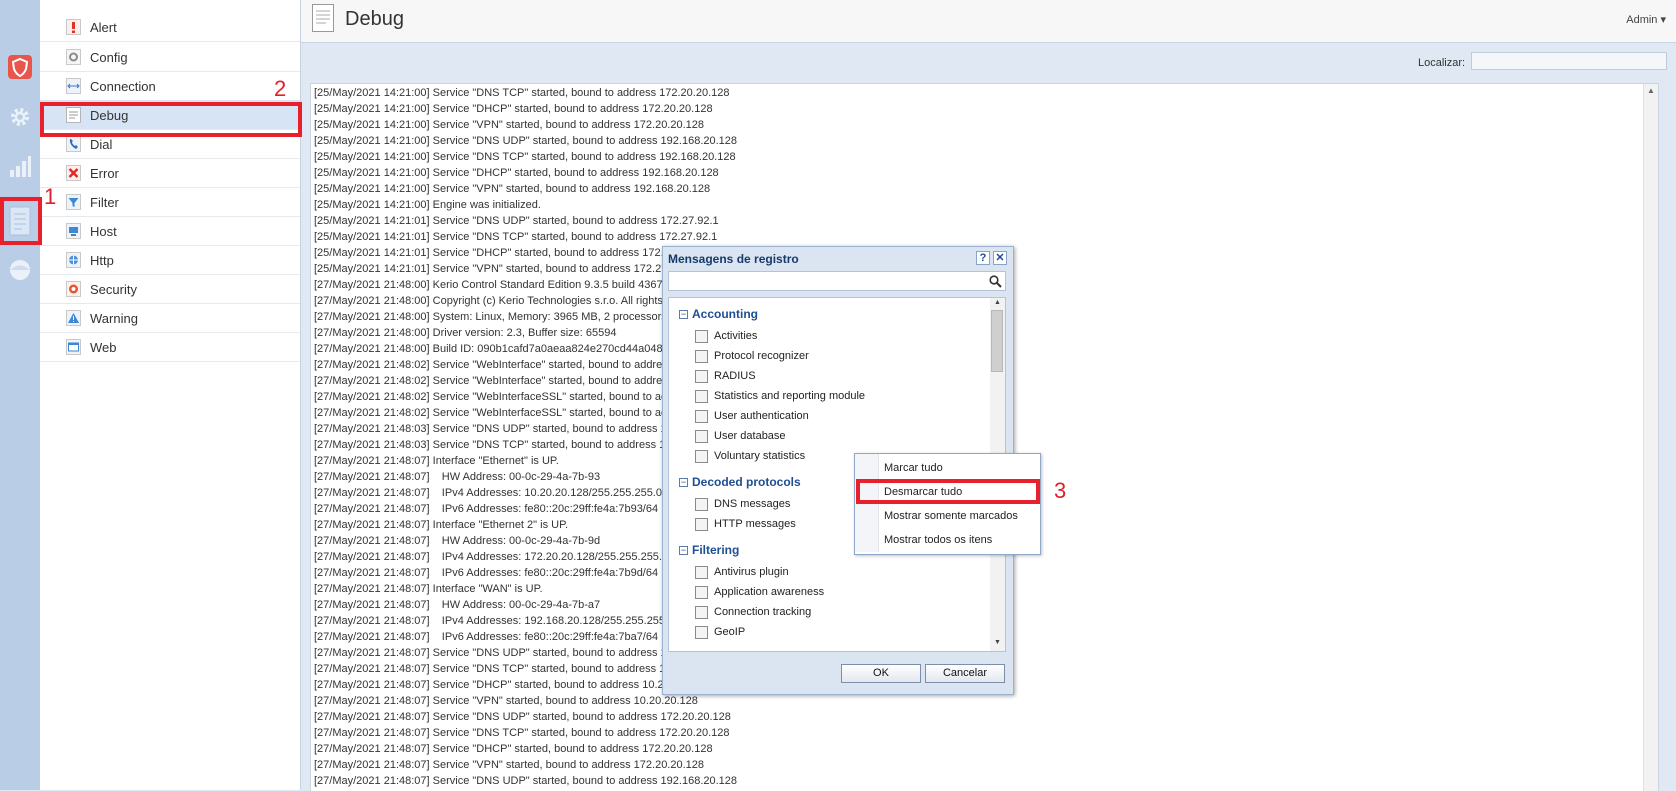  I want to click on sidebar-item-label: Connection, so click(123, 86).